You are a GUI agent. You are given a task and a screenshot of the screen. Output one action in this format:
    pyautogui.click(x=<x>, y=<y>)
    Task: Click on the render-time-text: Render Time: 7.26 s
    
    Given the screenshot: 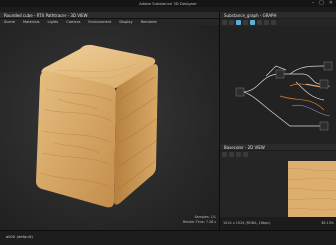 What is the action you would take?
    pyautogui.click(x=199, y=221)
    